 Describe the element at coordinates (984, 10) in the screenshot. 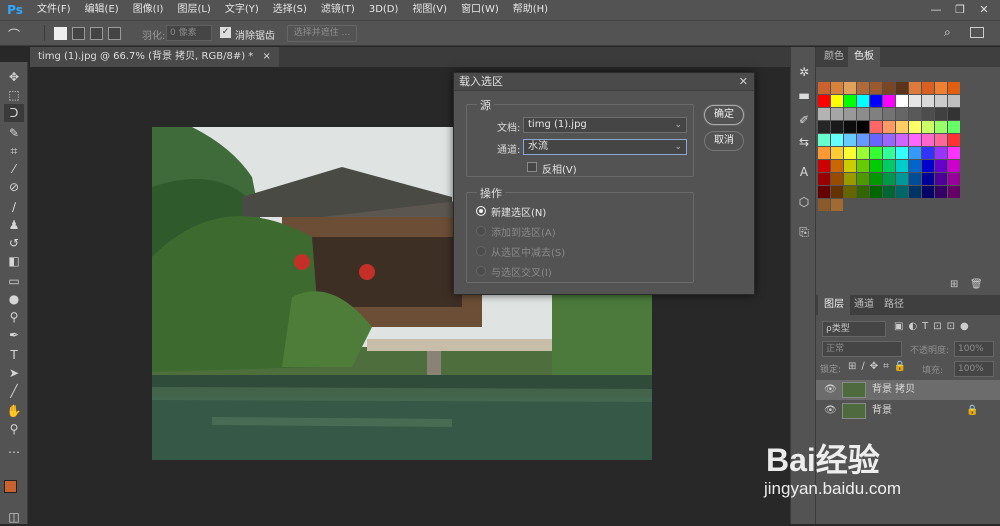

I see `close-window-button: ✕` at that location.